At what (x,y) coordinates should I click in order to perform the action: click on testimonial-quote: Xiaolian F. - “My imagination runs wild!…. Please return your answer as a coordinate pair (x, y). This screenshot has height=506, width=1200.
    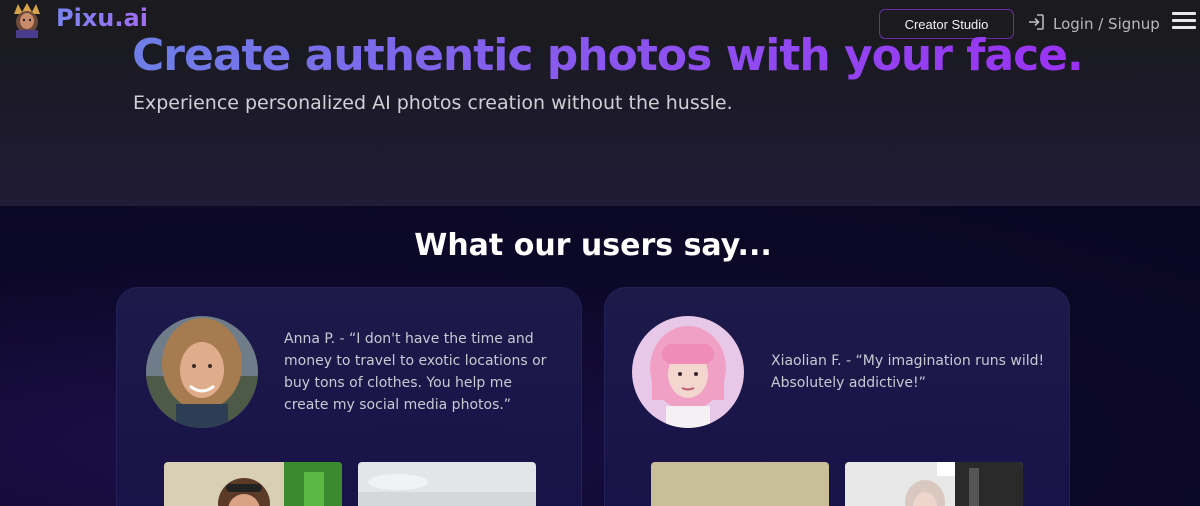
    Looking at the image, I should click on (908, 372).